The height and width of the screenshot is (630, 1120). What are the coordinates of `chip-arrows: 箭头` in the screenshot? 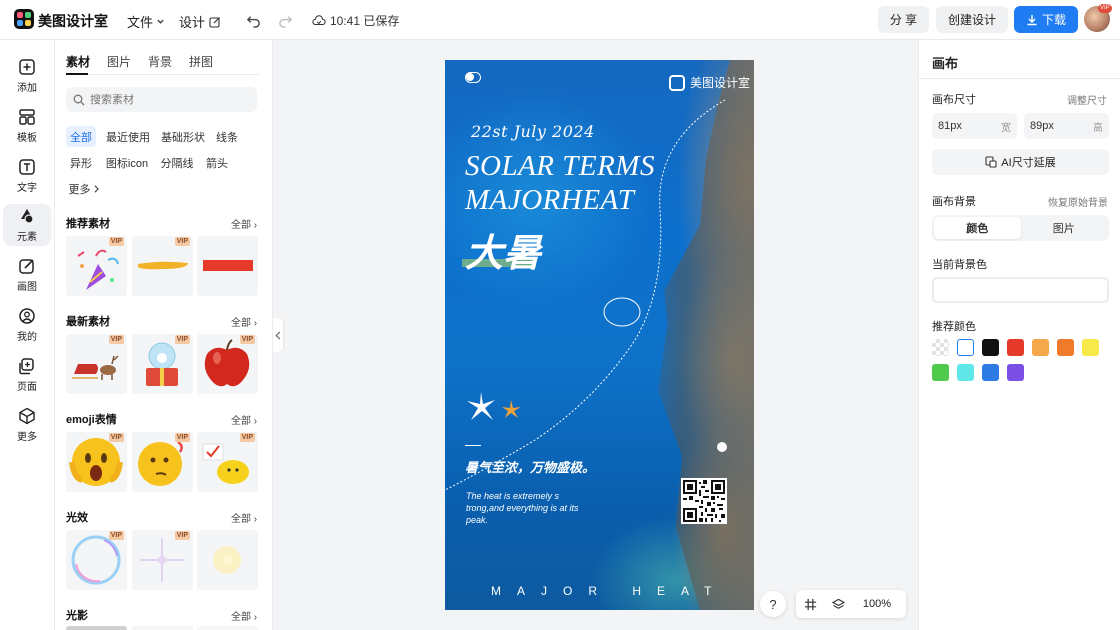 It's located at (217, 162).